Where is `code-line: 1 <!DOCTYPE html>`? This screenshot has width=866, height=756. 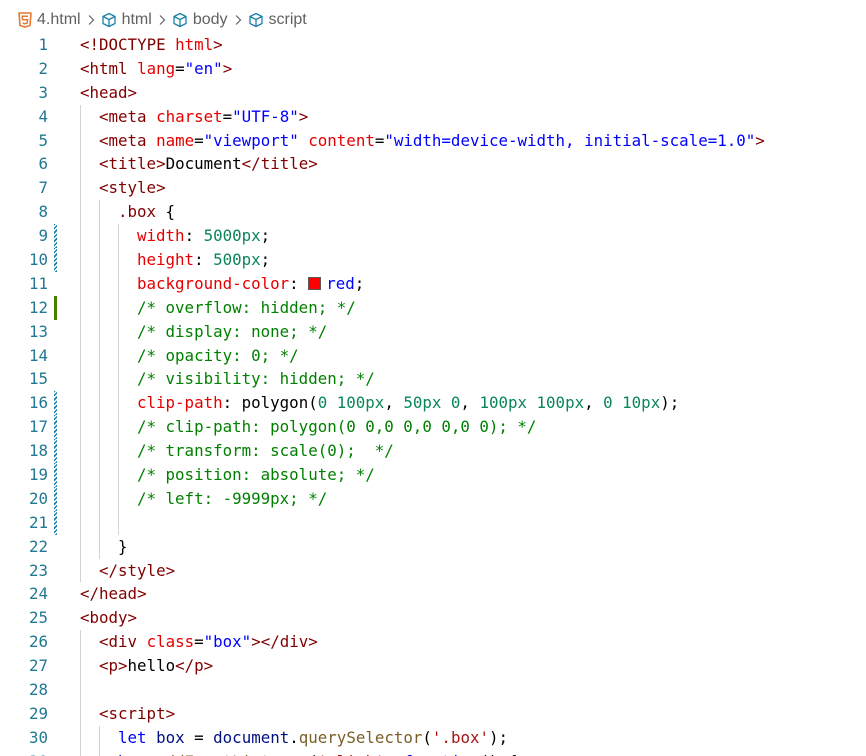 code-line: 1 <!DOCTYPE html> is located at coordinates (433, 45).